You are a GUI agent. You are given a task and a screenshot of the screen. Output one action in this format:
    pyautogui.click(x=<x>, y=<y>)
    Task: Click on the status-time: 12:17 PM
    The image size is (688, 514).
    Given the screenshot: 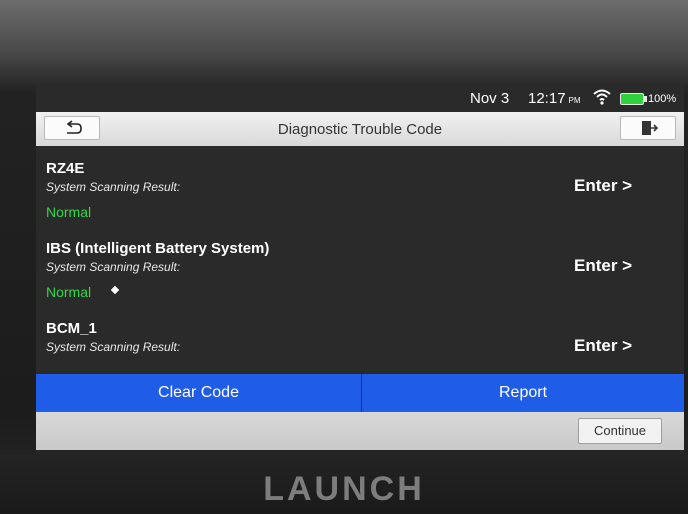 What is the action you would take?
    pyautogui.click(x=554, y=98)
    